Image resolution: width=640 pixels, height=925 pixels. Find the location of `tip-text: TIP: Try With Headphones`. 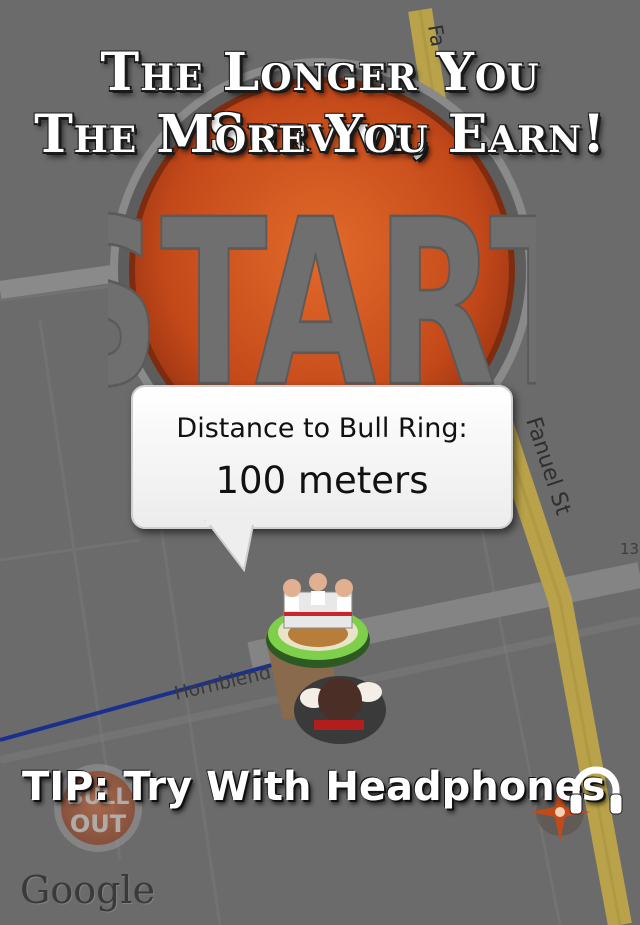

tip-text: TIP: Try With Headphones is located at coordinates (314, 787).